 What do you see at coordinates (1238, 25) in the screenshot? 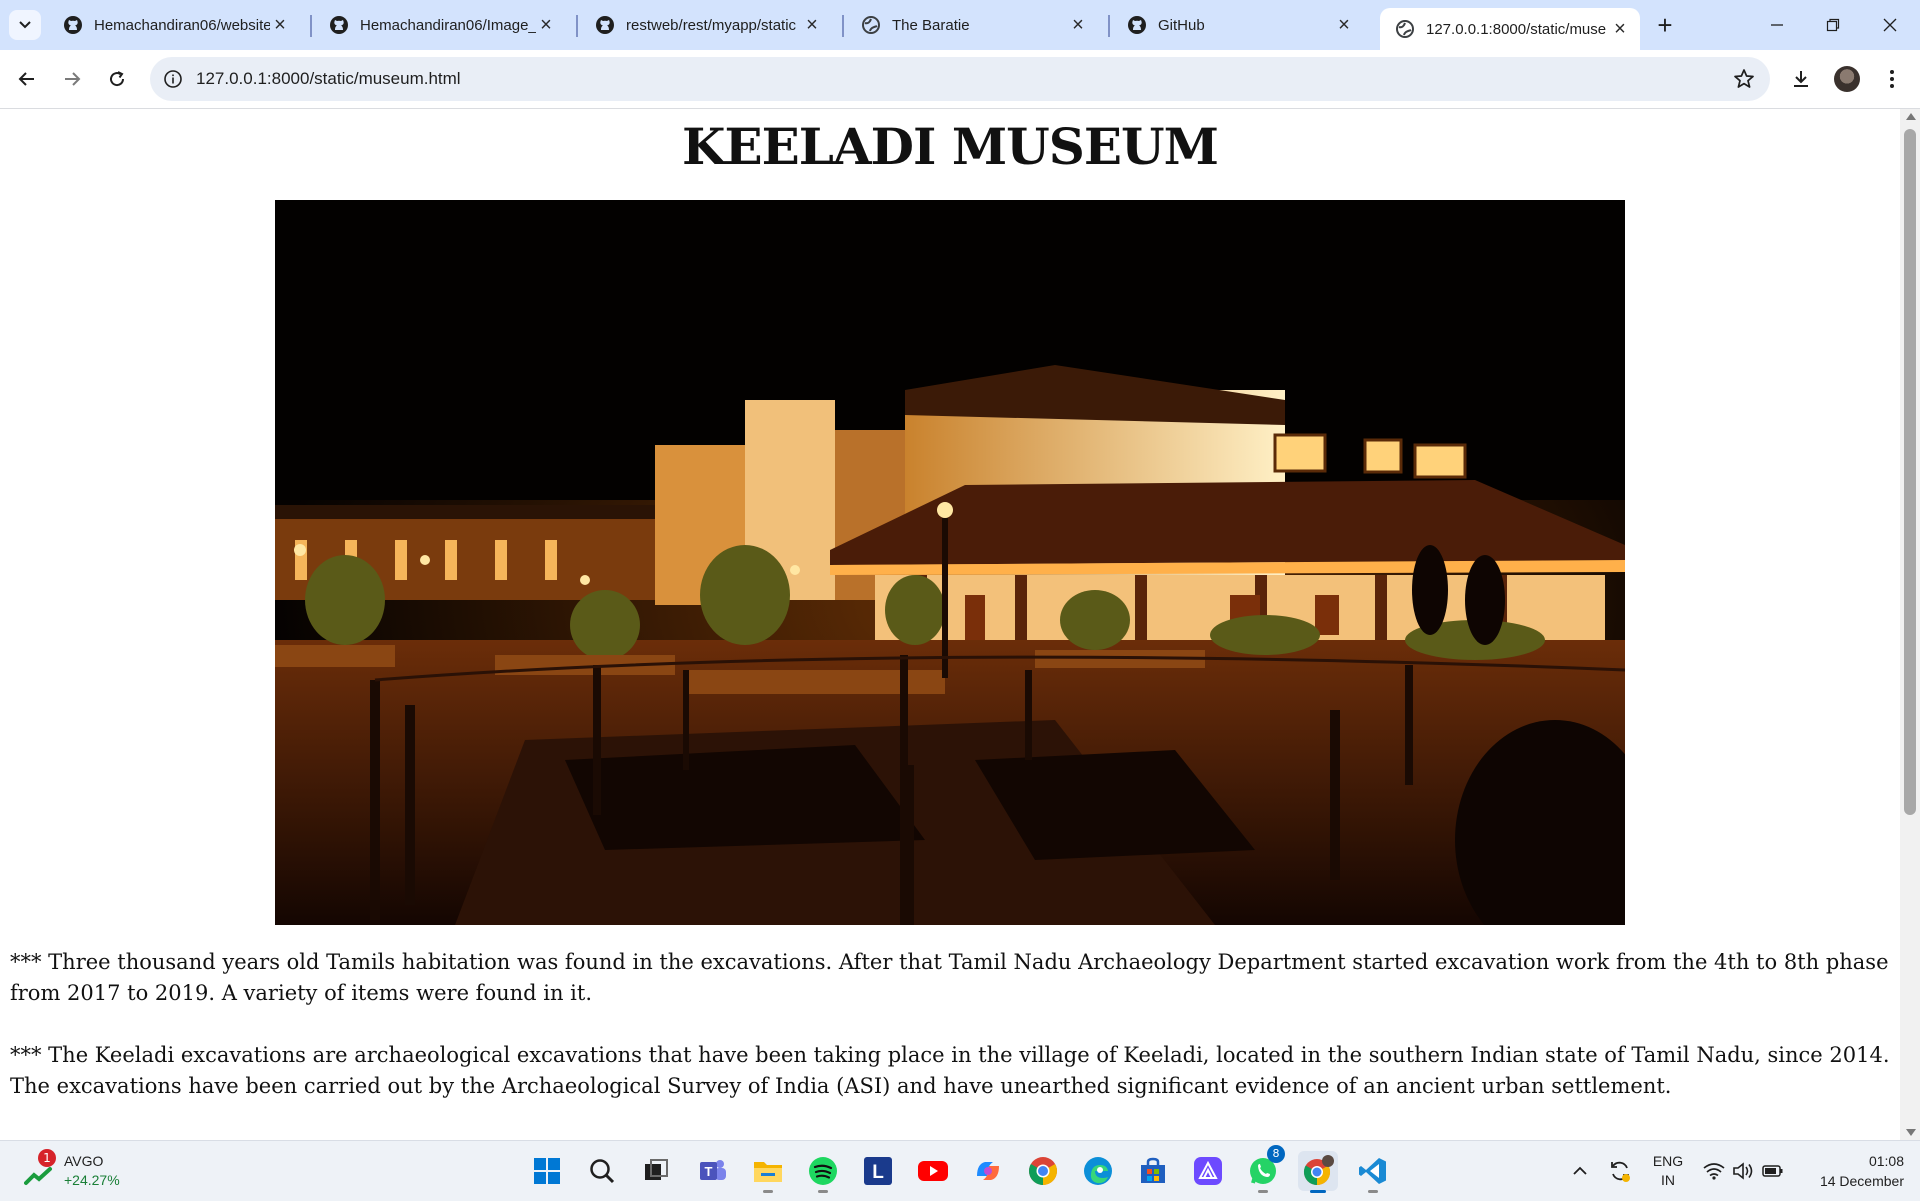
I see `tab-5: GitHub ×` at bounding box center [1238, 25].